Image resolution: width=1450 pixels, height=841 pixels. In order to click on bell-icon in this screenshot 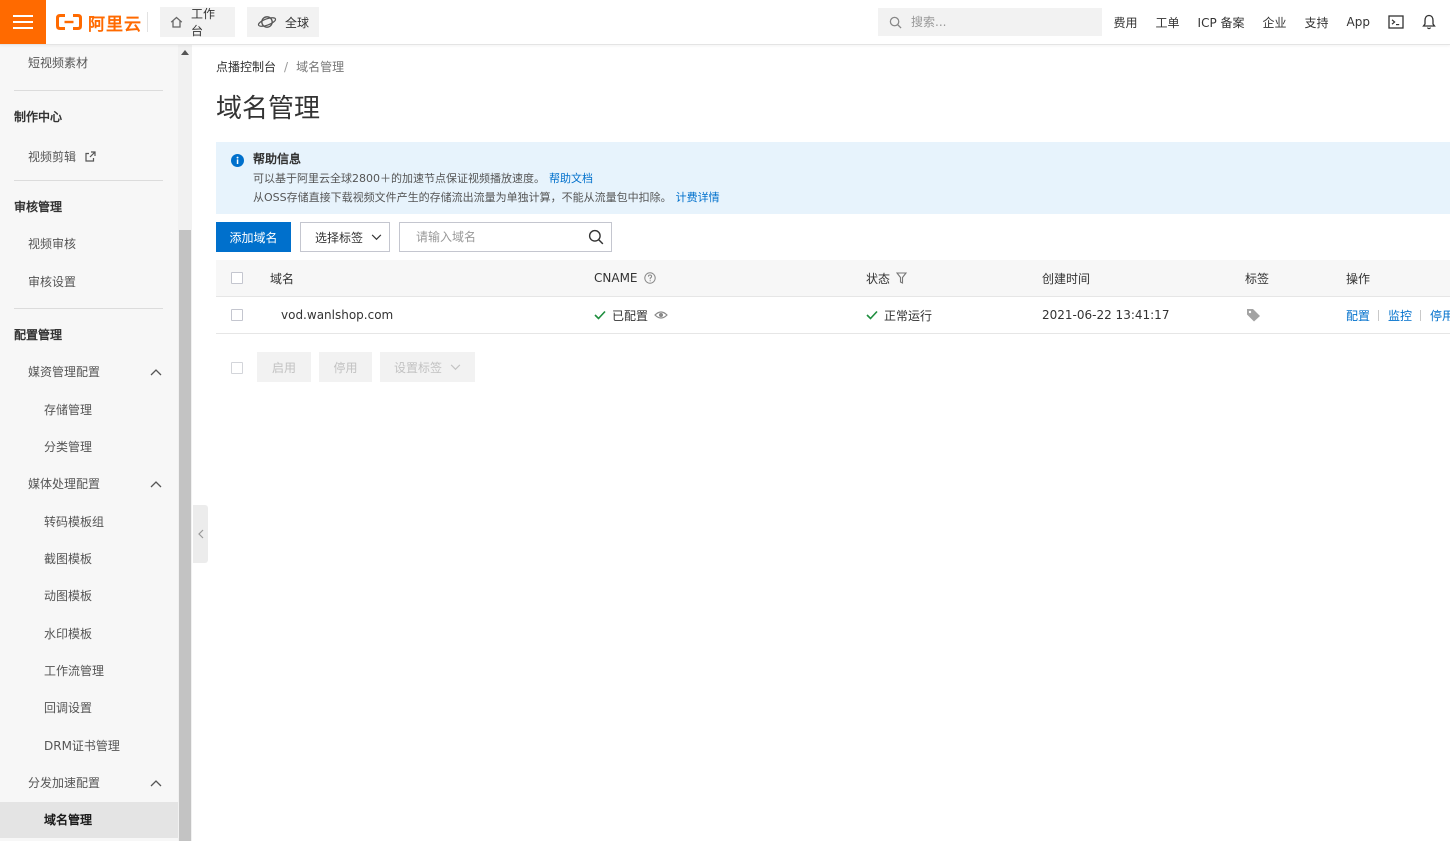, I will do `click(1429, 22)`.